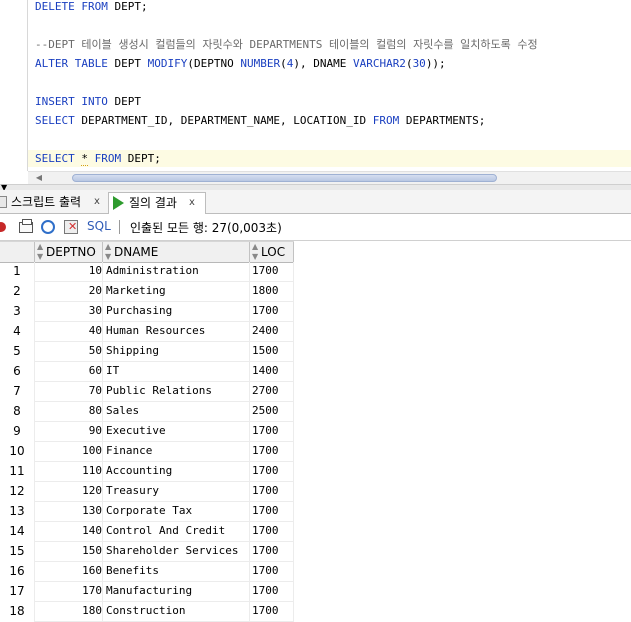 Image resolution: width=631 pixels, height=622 pixels. I want to click on clear-icon, so click(71, 227).